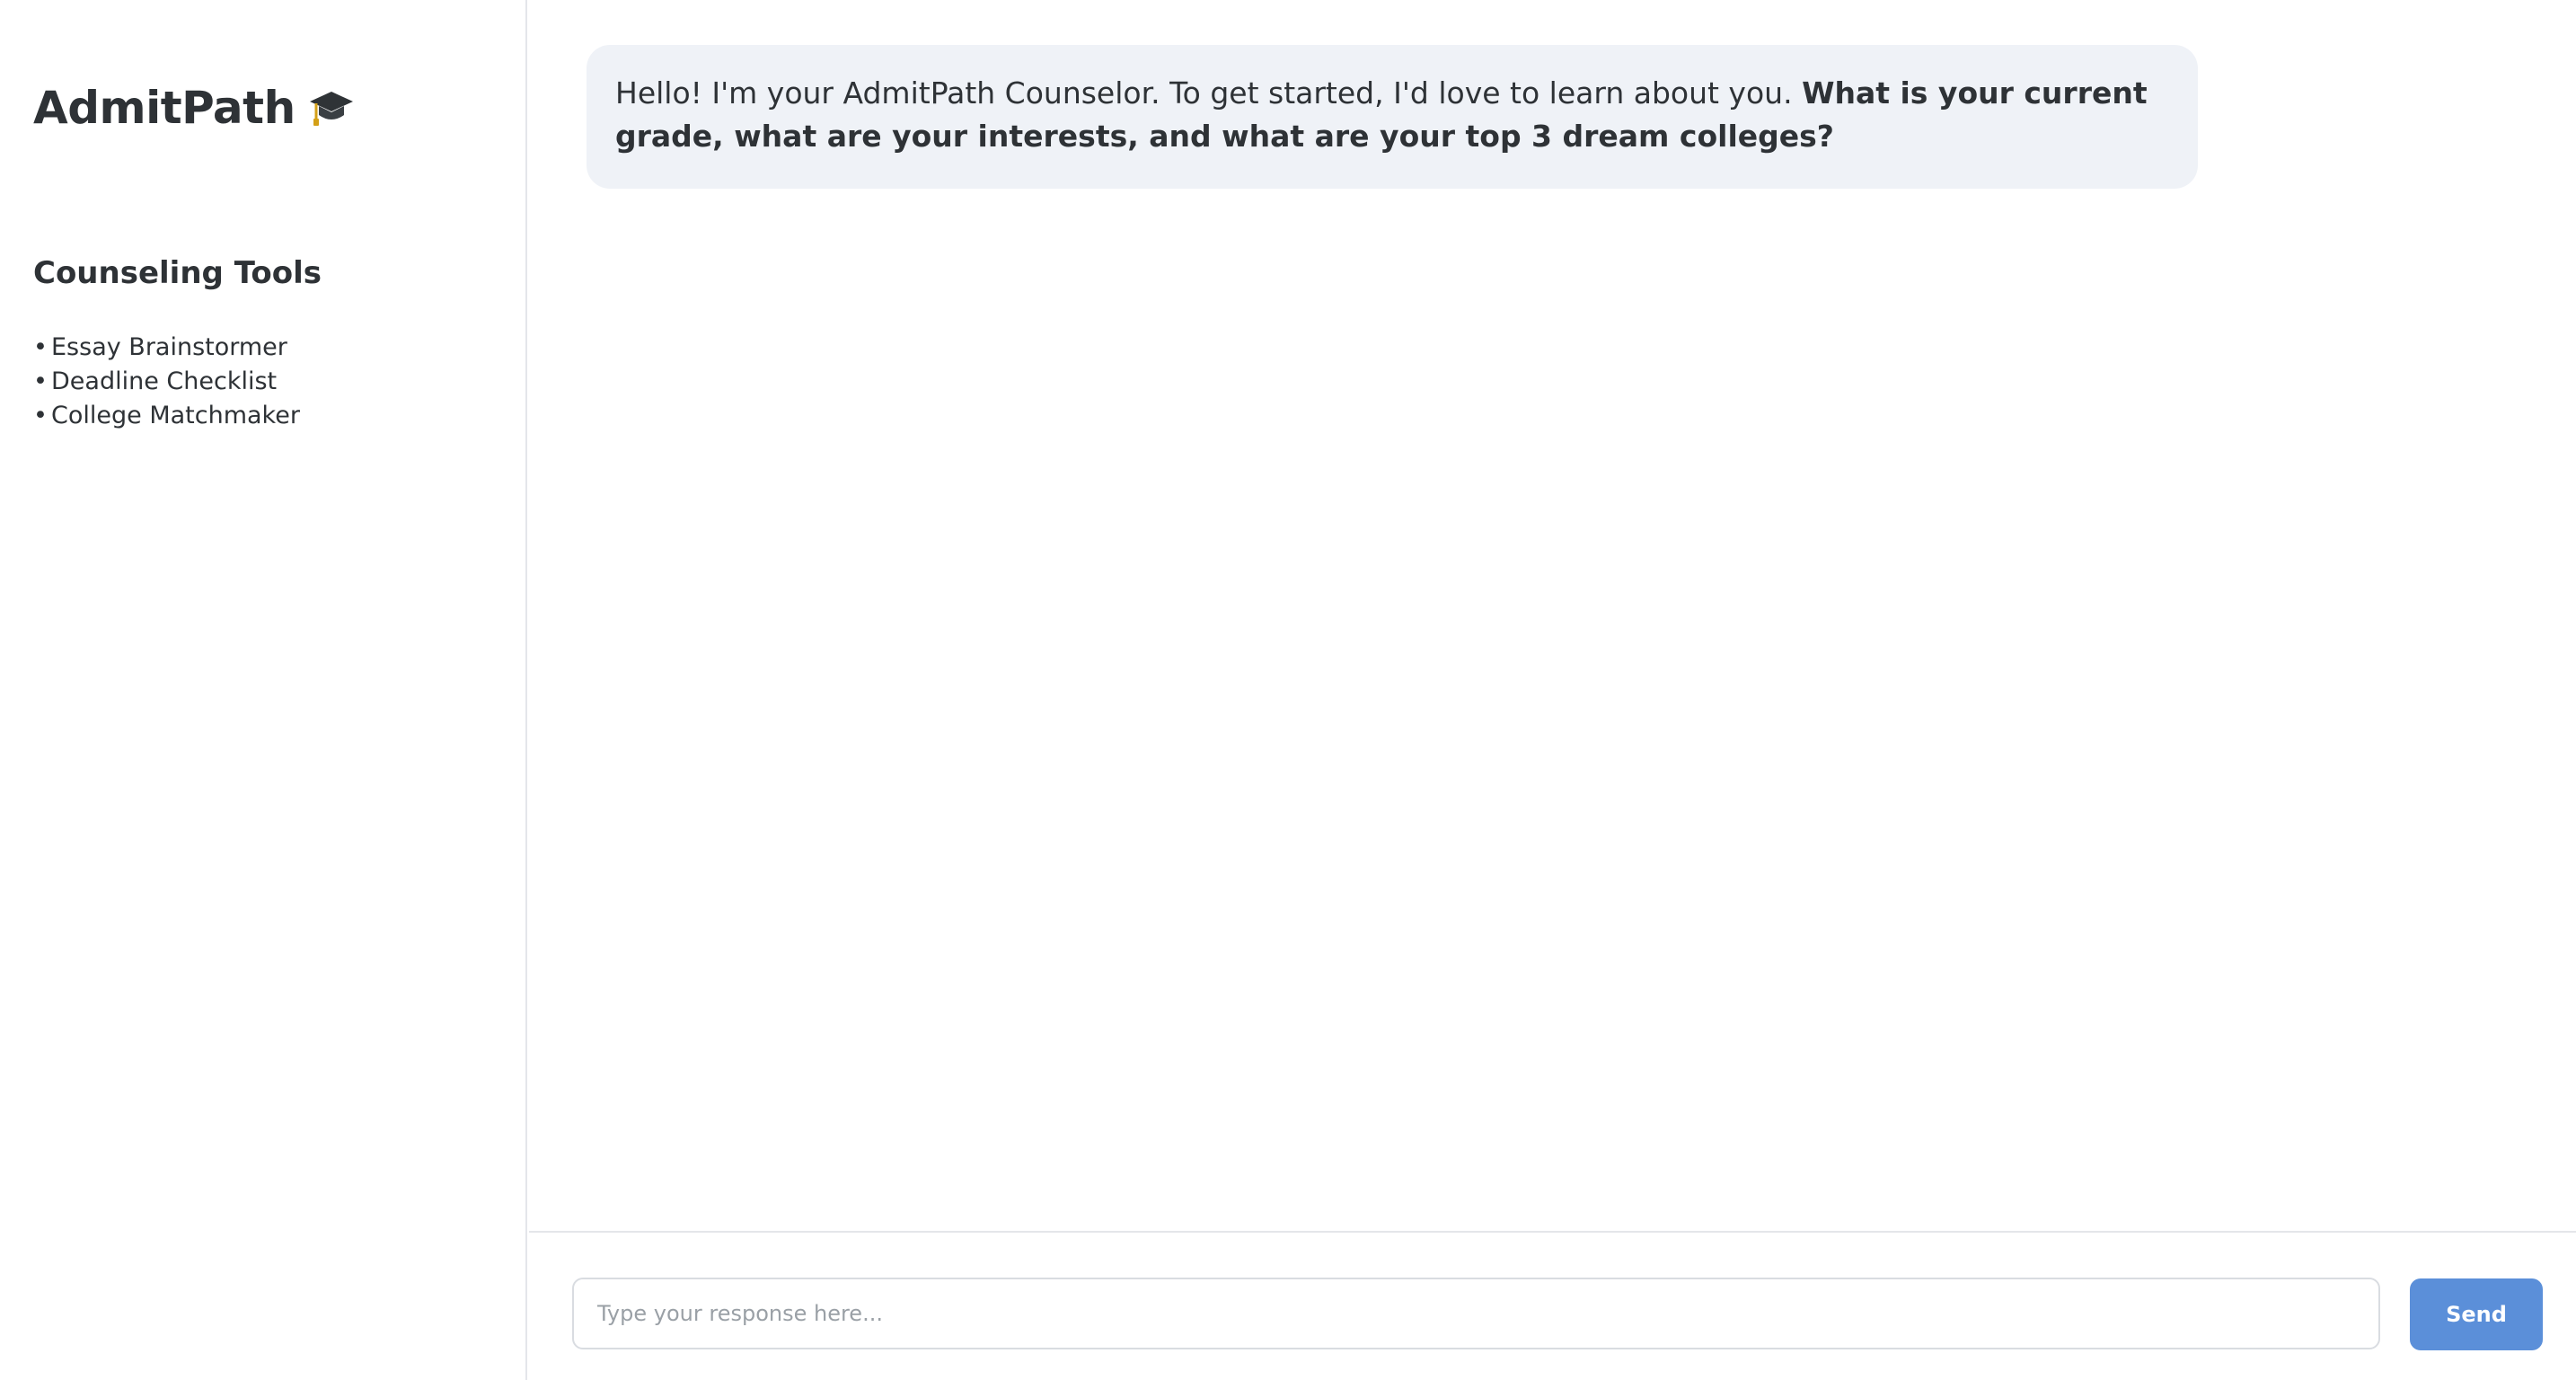  I want to click on tool-item-college-matchmaker: • College Matchmaker, so click(166, 416).